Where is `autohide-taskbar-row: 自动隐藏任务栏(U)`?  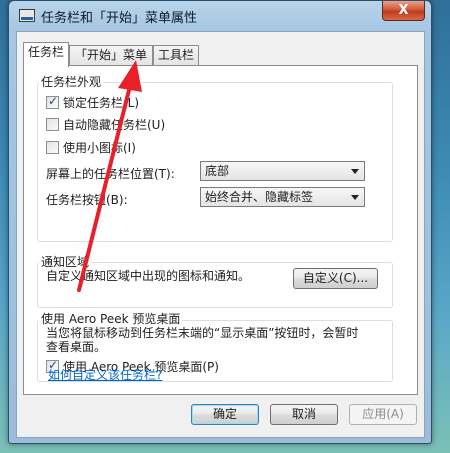 autohide-taskbar-row: 自动隐藏任务栏(U) is located at coordinates (105, 124).